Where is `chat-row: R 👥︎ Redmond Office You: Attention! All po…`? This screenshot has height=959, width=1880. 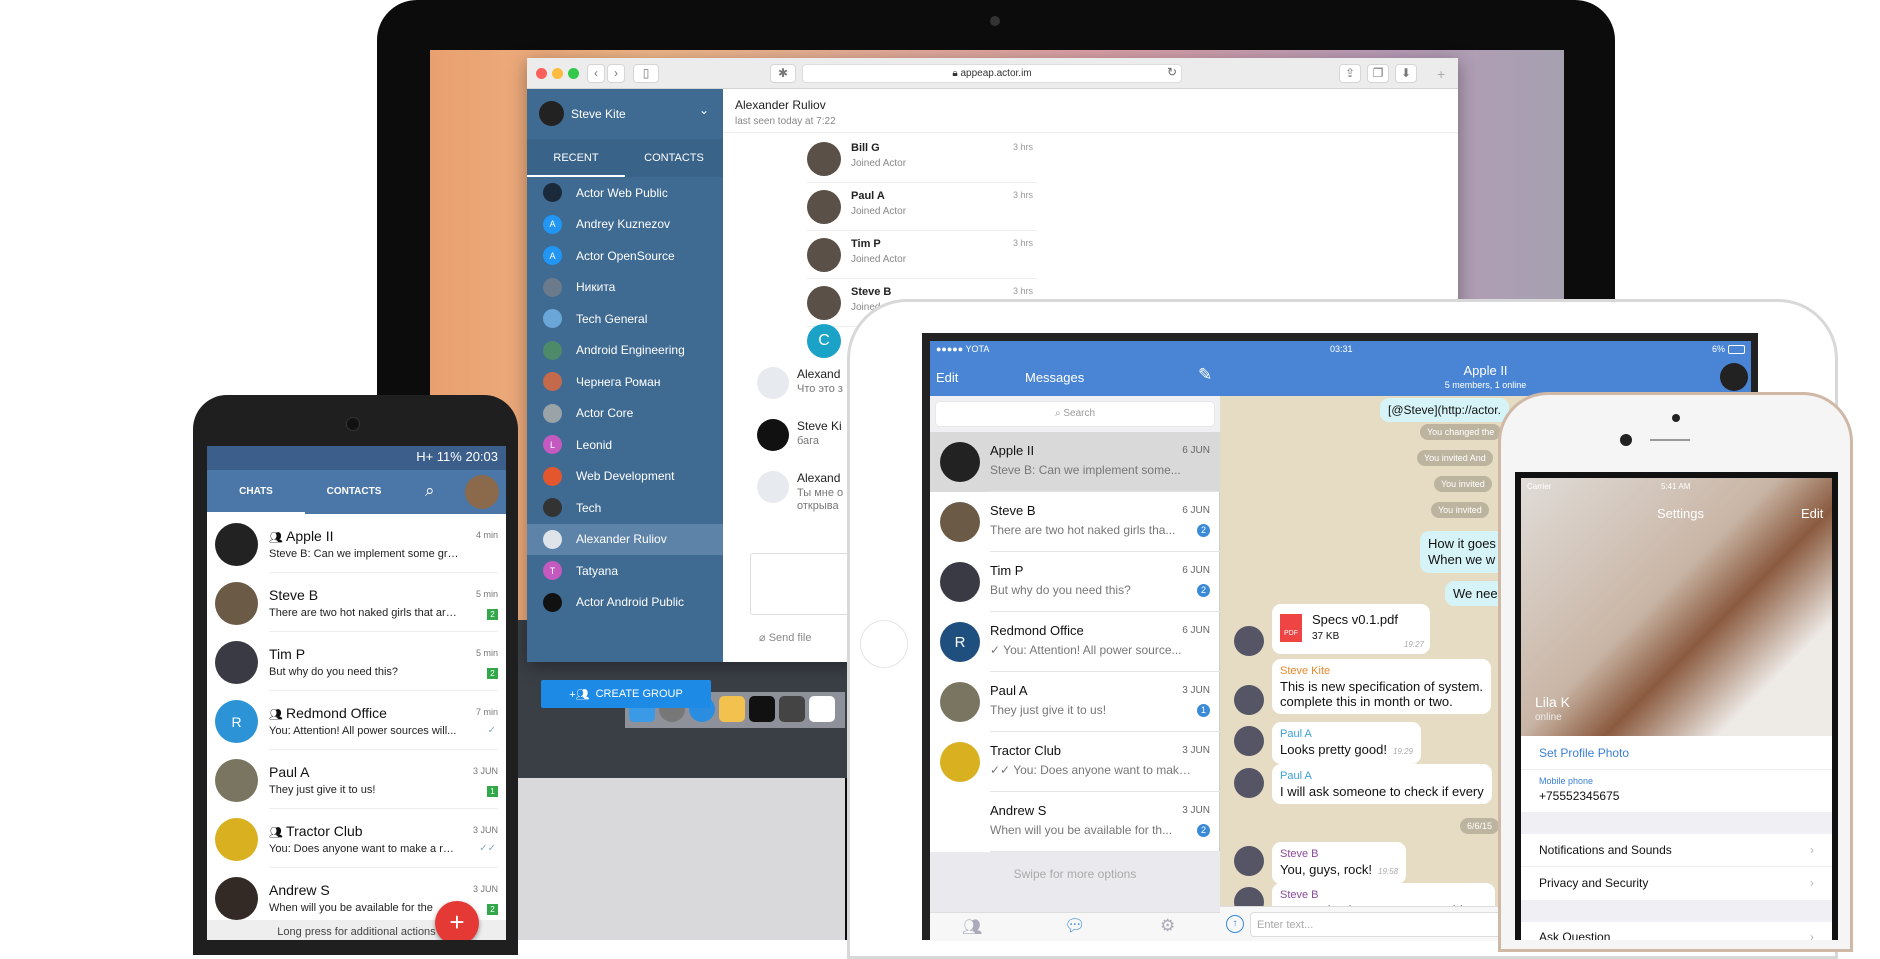 chat-row: R 👥︎ Redmond Office You: Attention! All po… is located at coordinates (356, 720).